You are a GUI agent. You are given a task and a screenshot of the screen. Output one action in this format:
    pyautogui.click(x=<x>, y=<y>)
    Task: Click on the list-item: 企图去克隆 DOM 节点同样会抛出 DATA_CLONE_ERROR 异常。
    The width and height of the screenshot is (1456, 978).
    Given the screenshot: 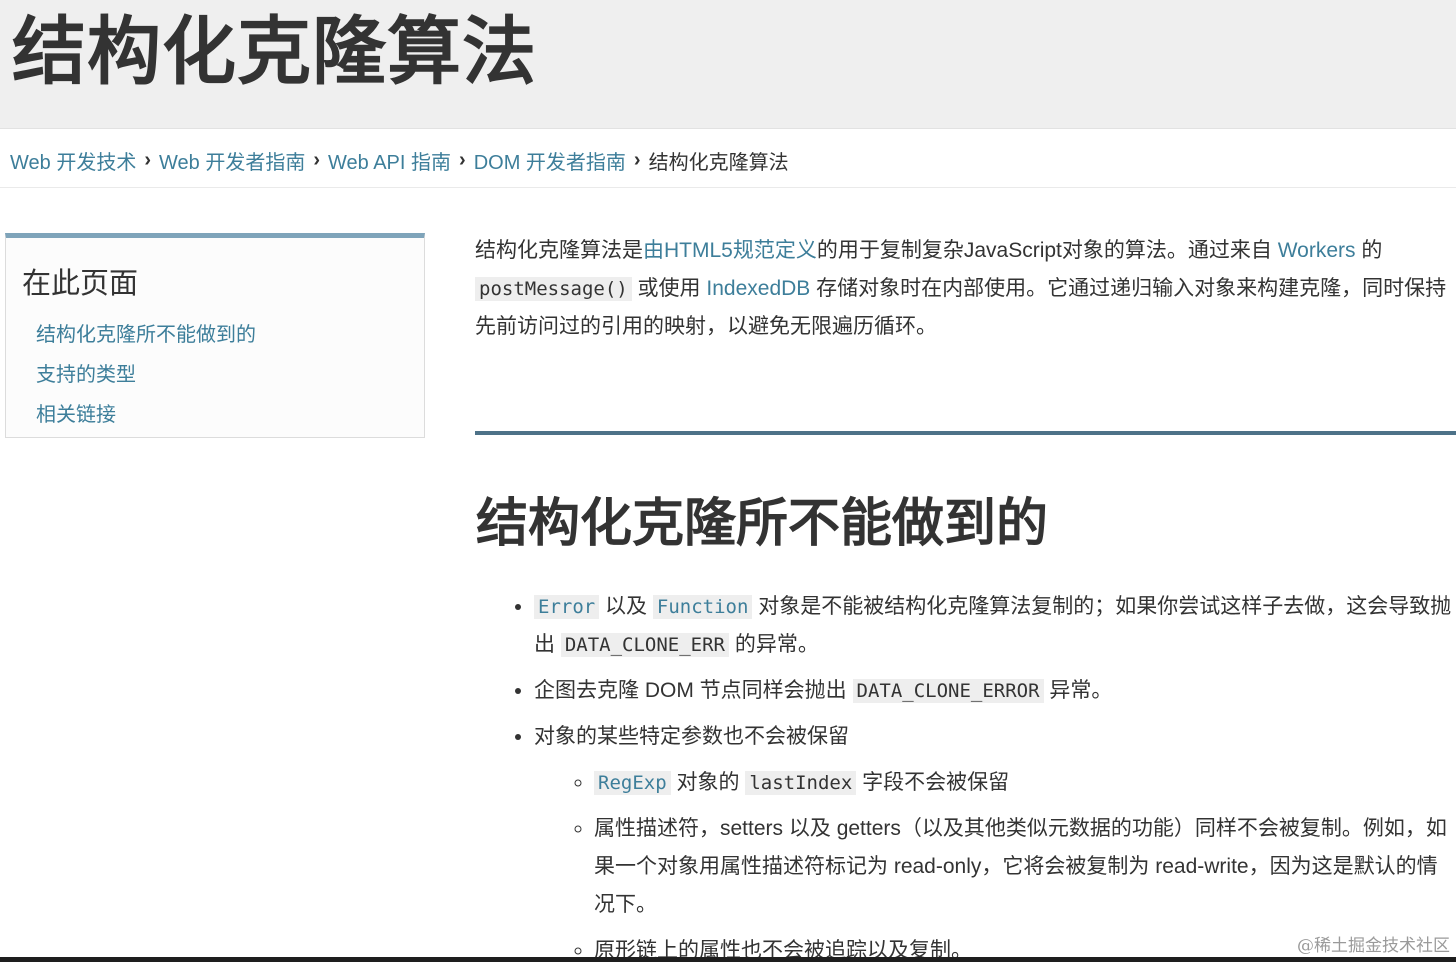 What is the action you would take?
    pyautogui.click(x=994, y=691)
    